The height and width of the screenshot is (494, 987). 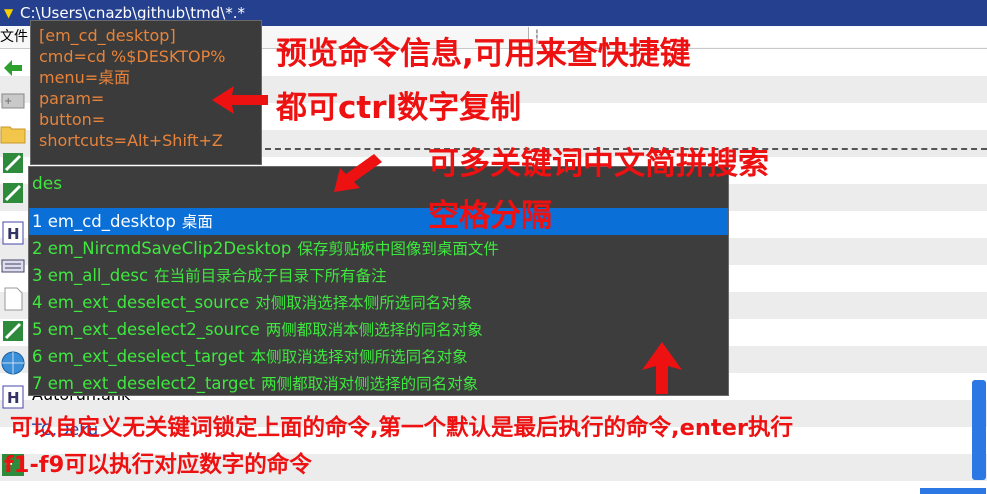 What do you see at coordinates (399, 108) in the screenshot?
I see `annotation-ctrl-copy: 都可ctrl数字复制` at bounding box center [399, 108].